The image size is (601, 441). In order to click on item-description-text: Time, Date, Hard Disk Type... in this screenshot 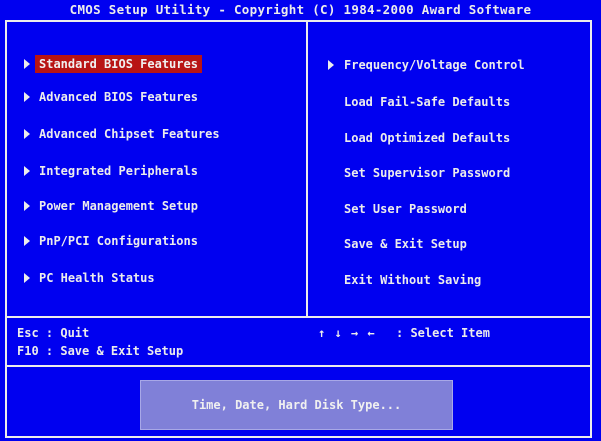, I will do `click(296, 405)`.